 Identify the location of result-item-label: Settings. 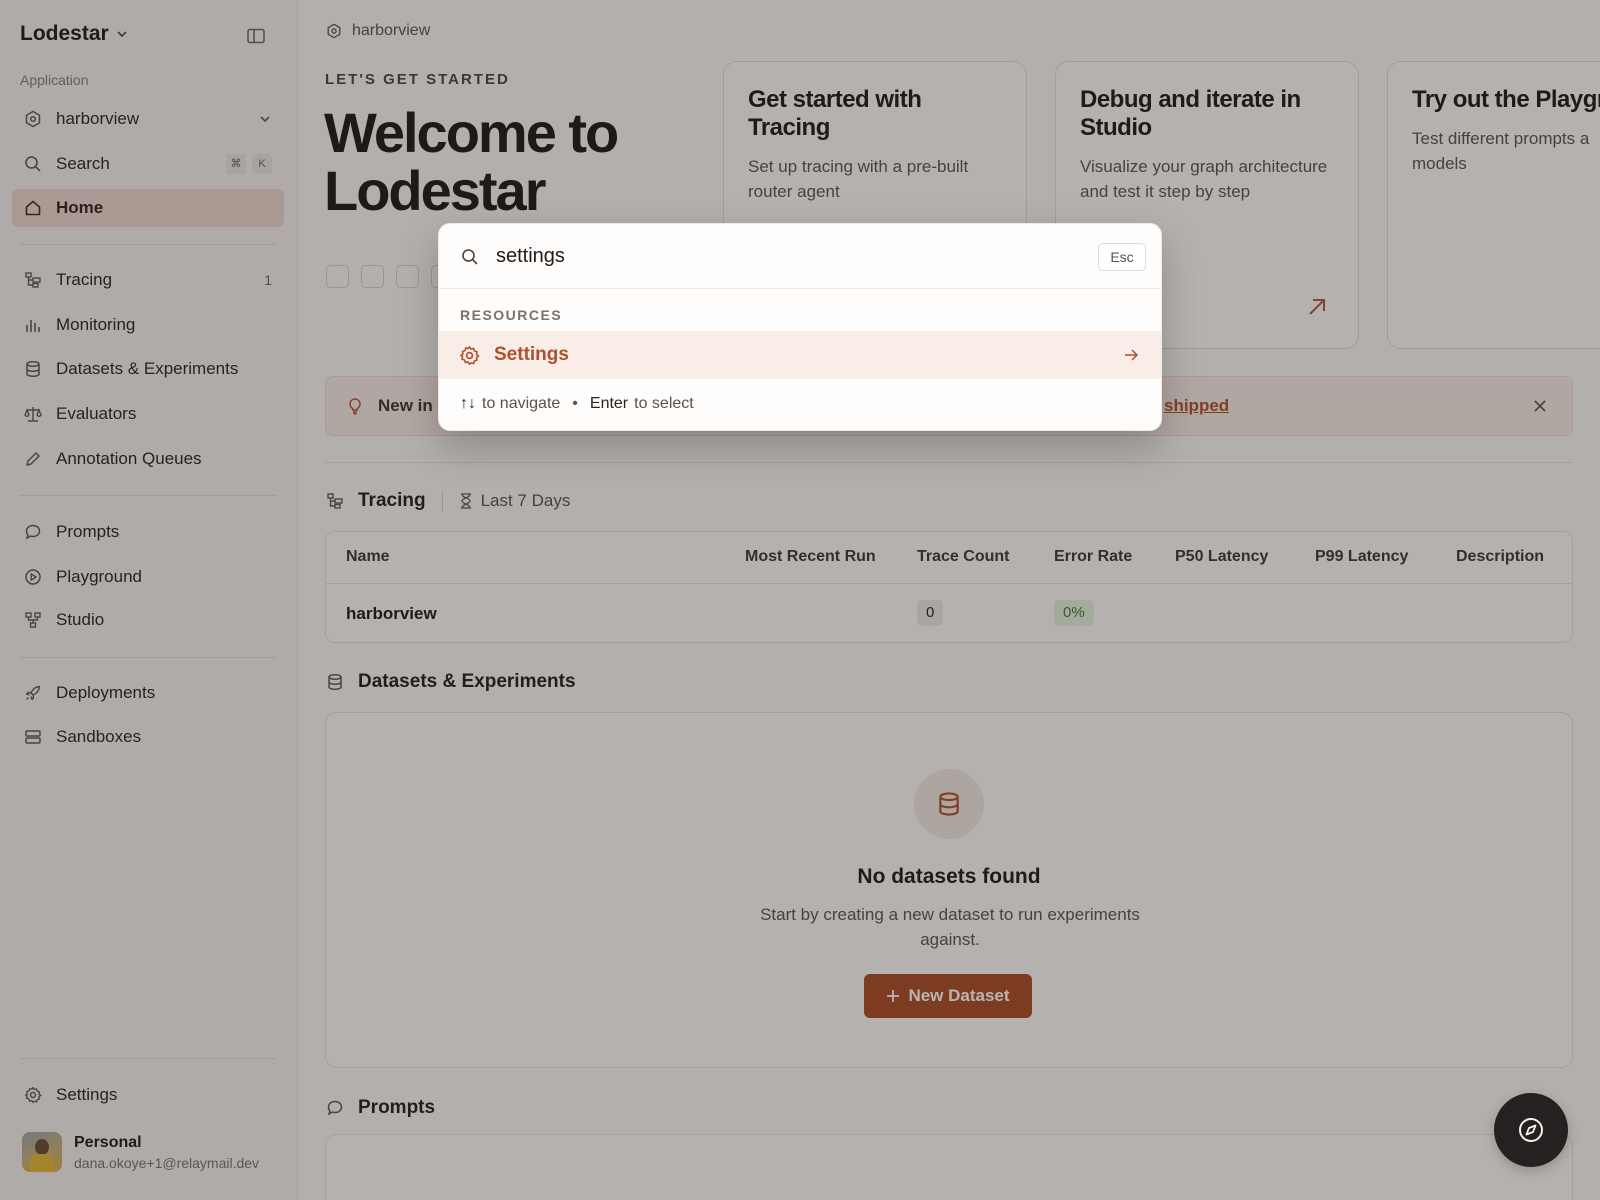
(531, 354).